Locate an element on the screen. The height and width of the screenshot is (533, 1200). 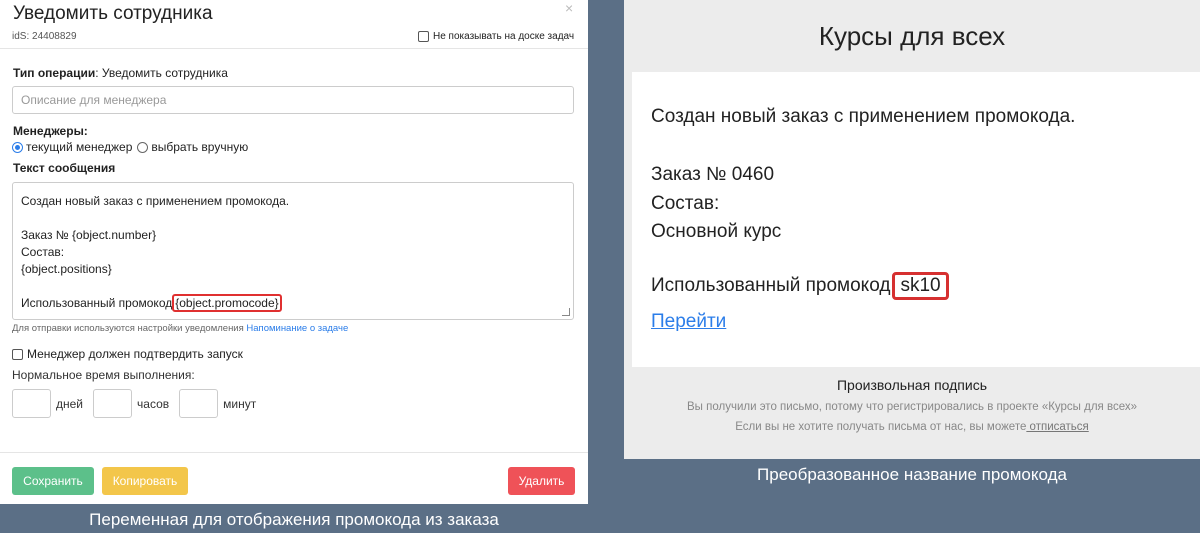
hide-on-board-checkbox-row: Не показывать на доске задач is located at coordinates (496, 36).